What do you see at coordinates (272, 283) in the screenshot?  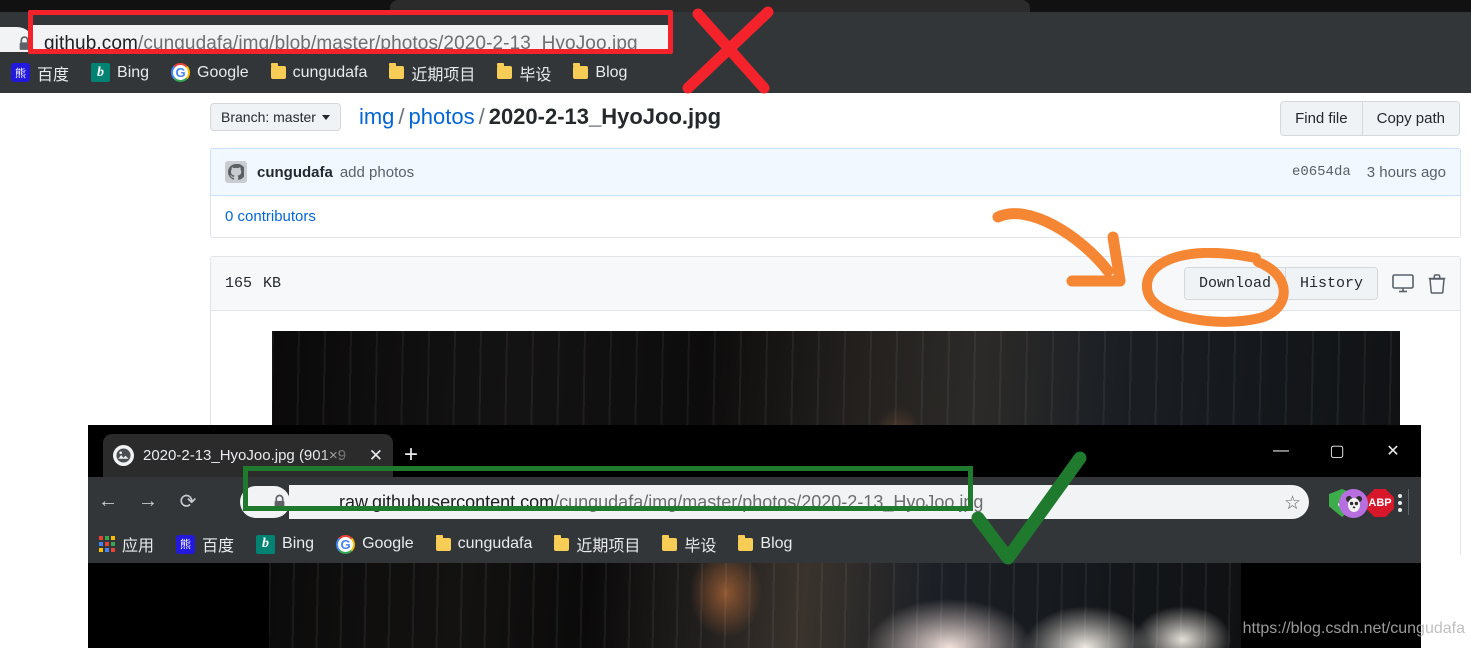 I see `file-size-unit: KB` at bounding box center [272, 283].